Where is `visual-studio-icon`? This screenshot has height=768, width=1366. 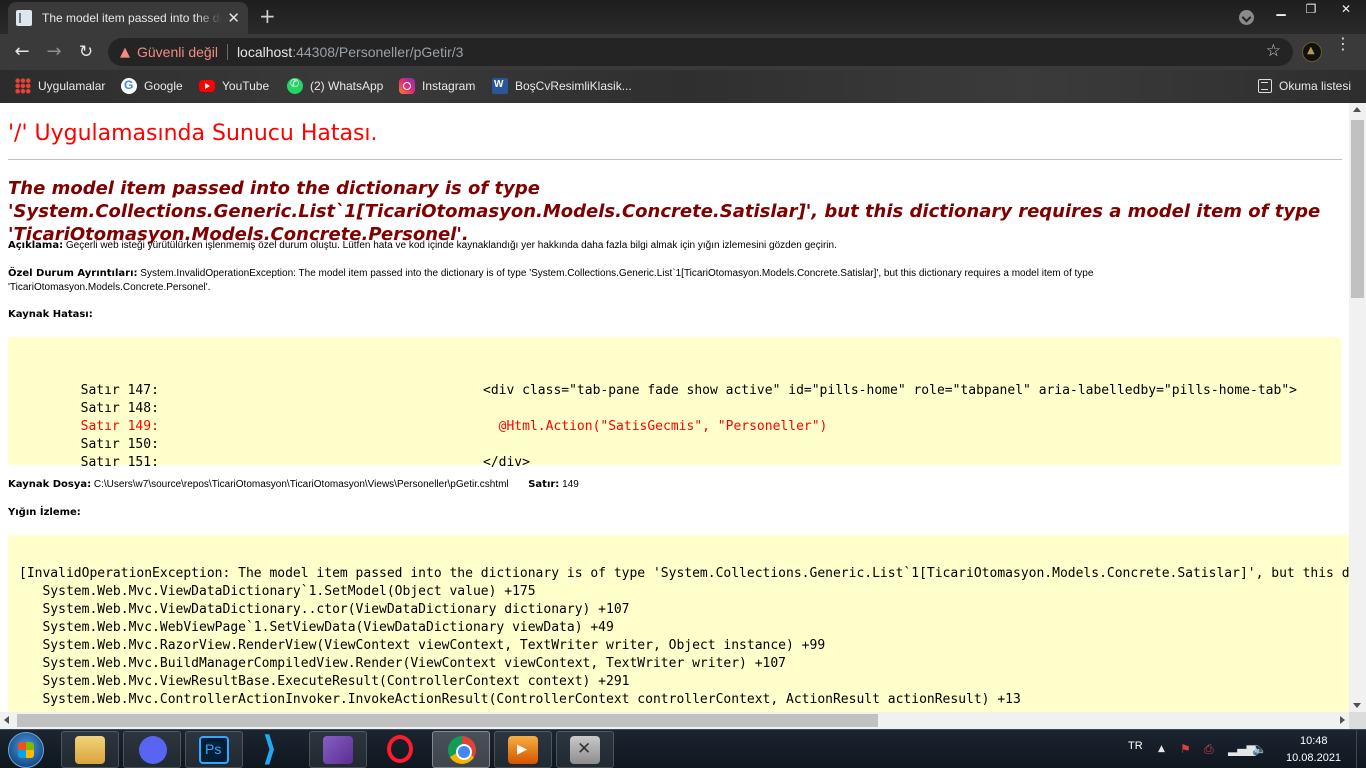
visual-studio-icon is located at coordinates (338, 750).